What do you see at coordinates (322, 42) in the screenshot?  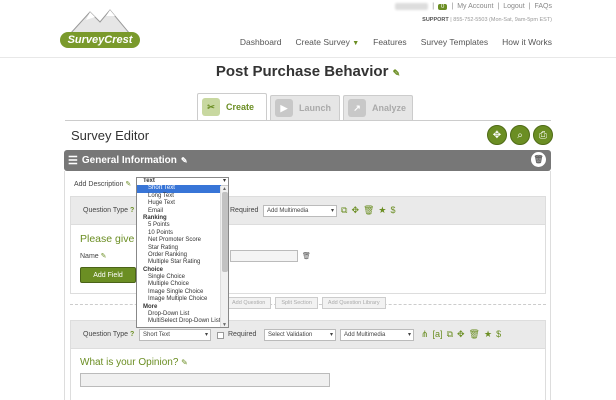 I see `nav-create-survey-label: Create Survey` at bounding box center [322, 42].